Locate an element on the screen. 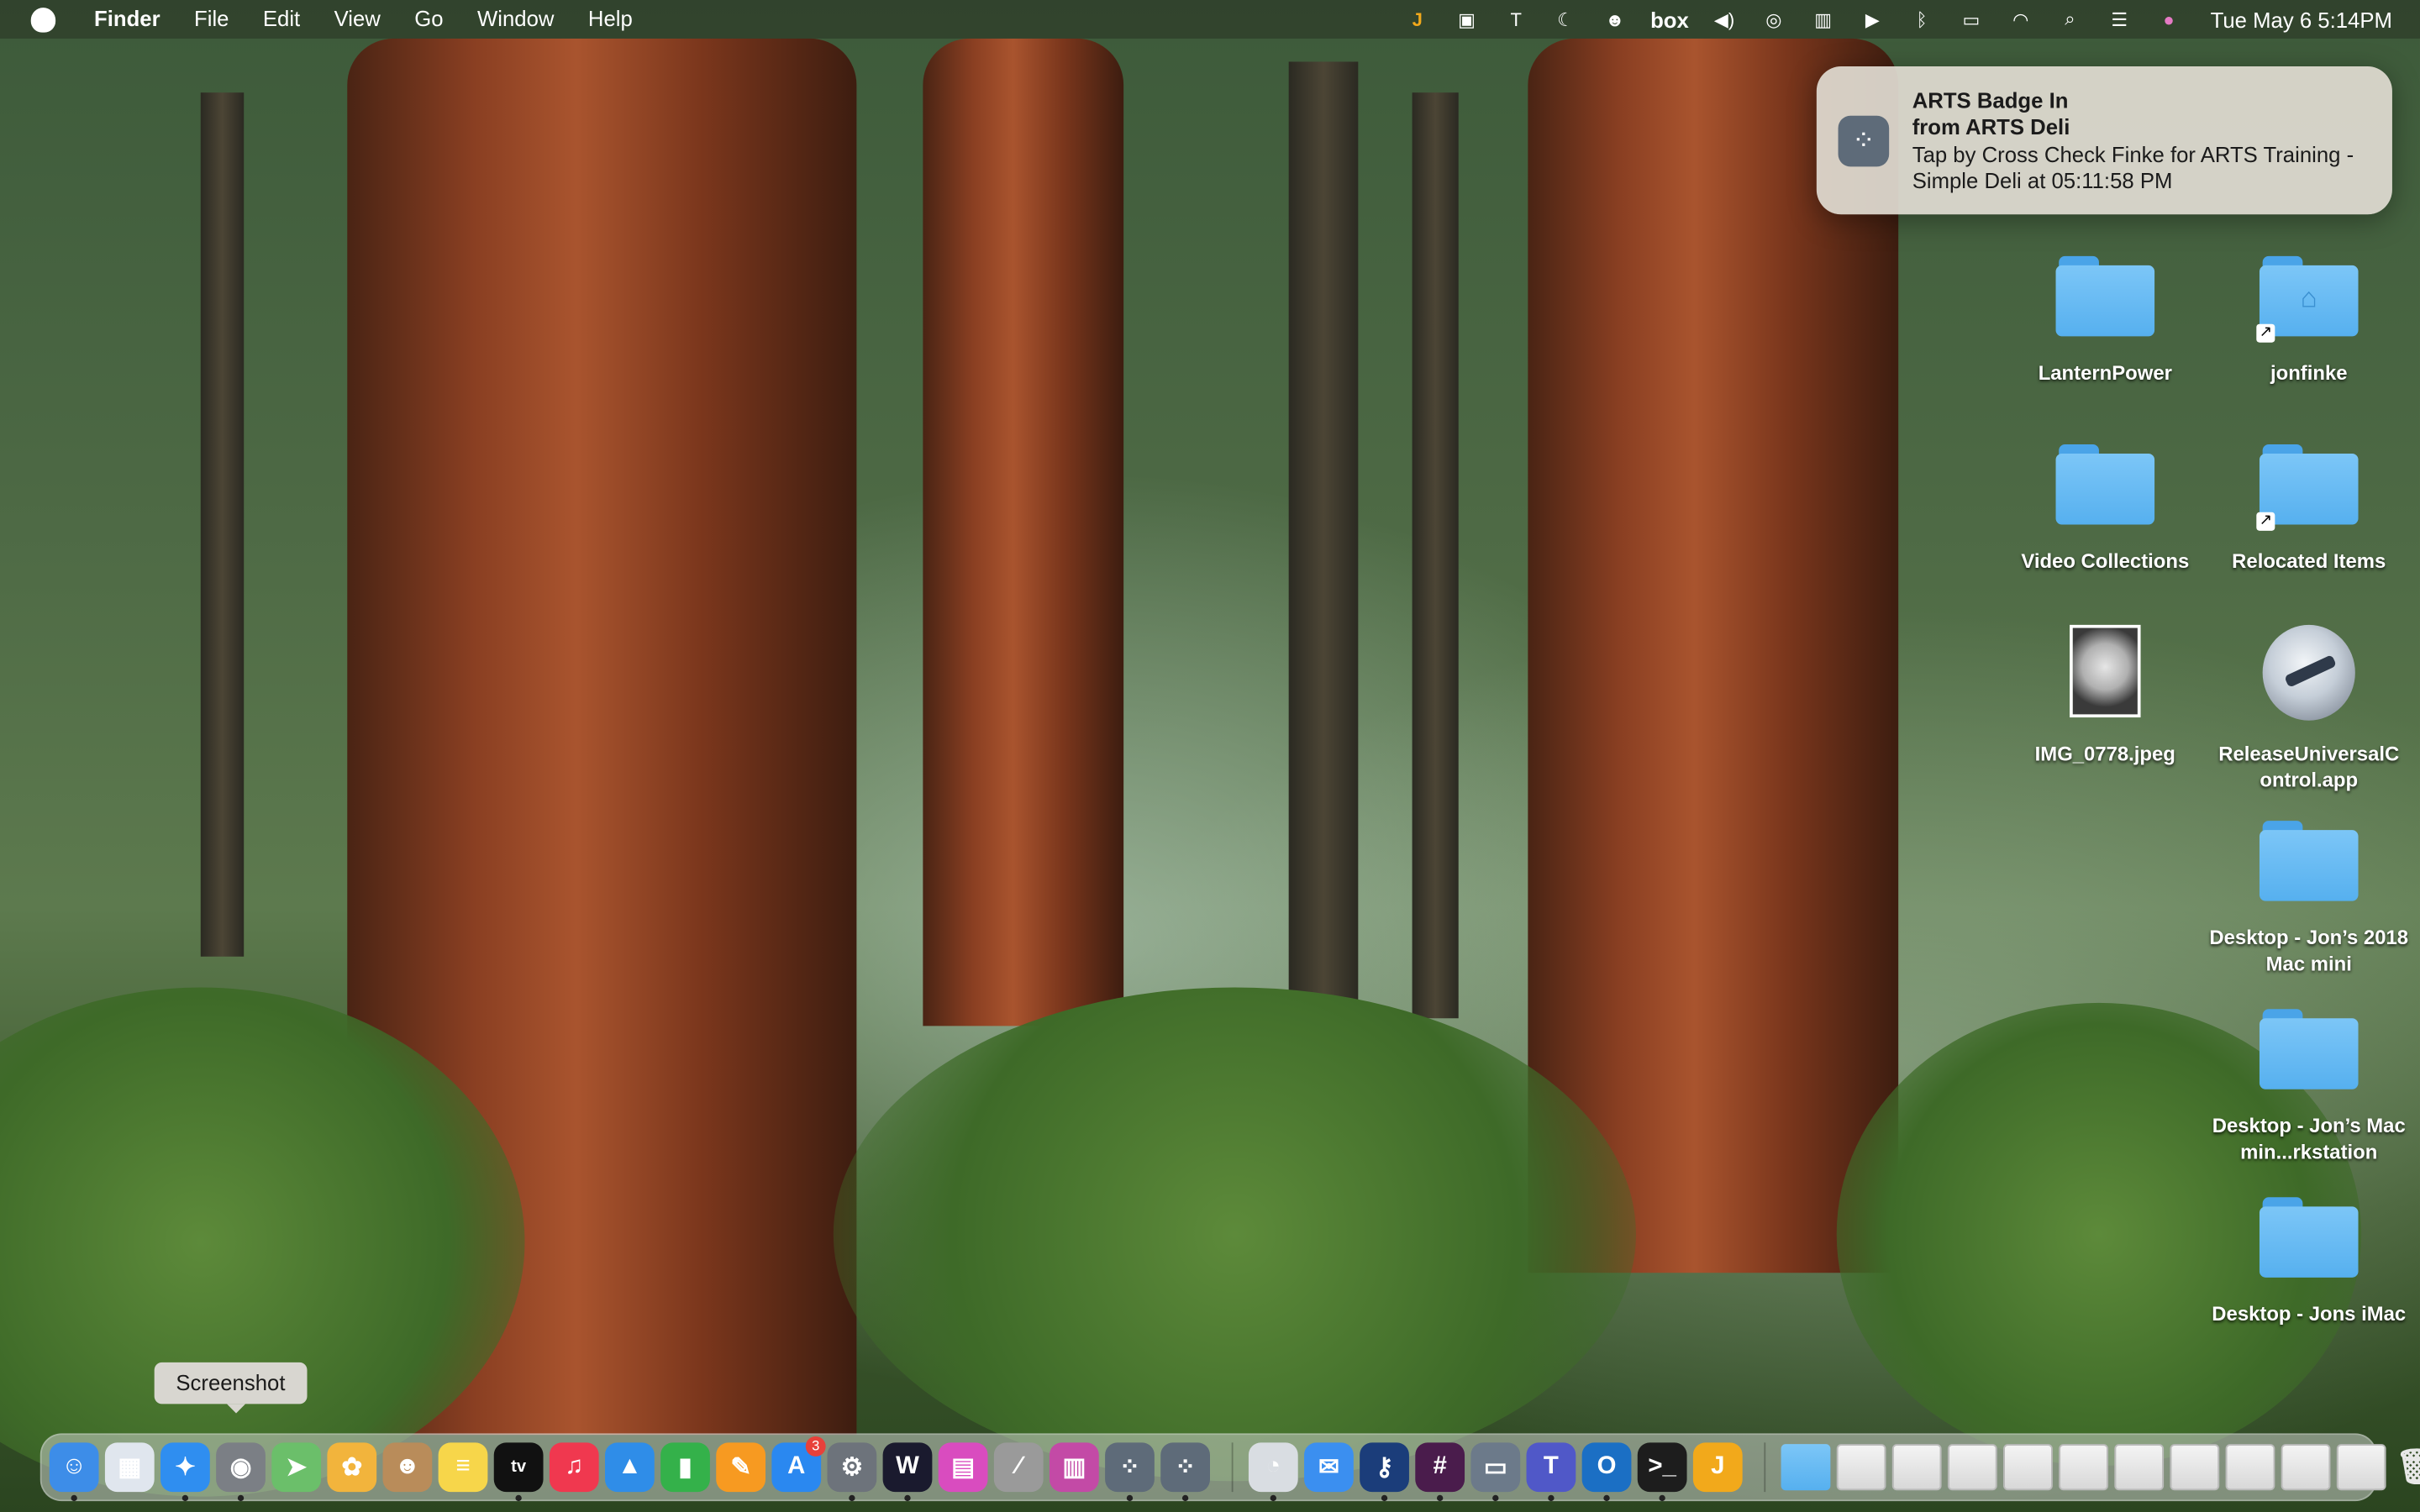 The height and width of the screenshot is (1512, 2420). dock-app-calculator: ∕ is located at coordinates (1019, 1467).